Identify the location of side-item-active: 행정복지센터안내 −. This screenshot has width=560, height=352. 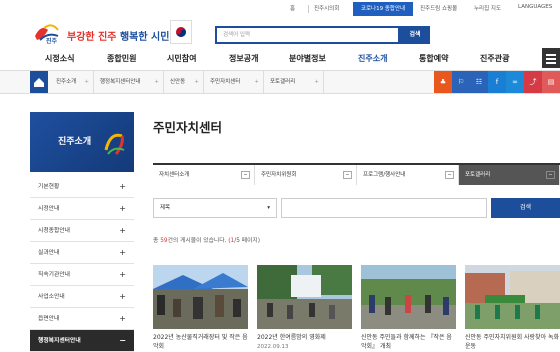
(82, 341).